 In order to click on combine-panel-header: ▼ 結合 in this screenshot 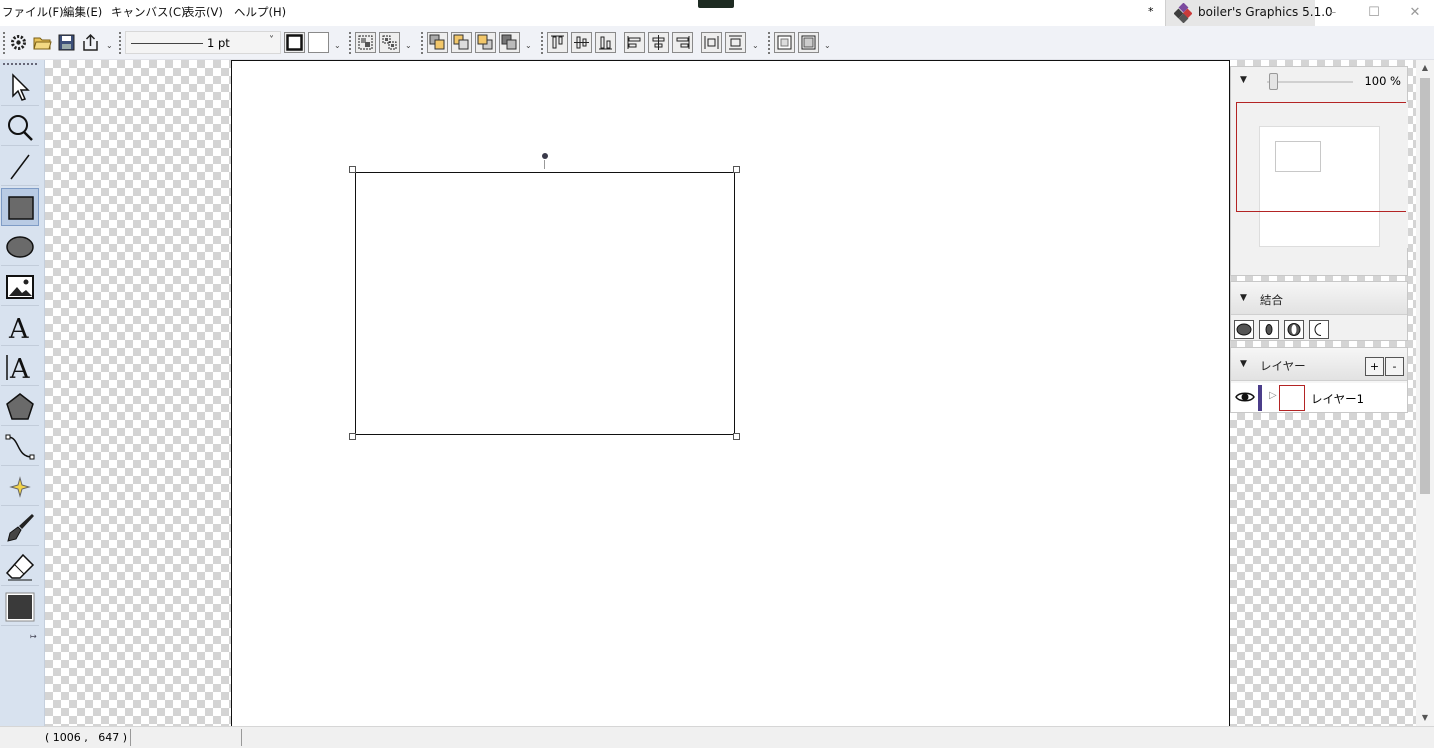, I will do `click(1319, 298)`.